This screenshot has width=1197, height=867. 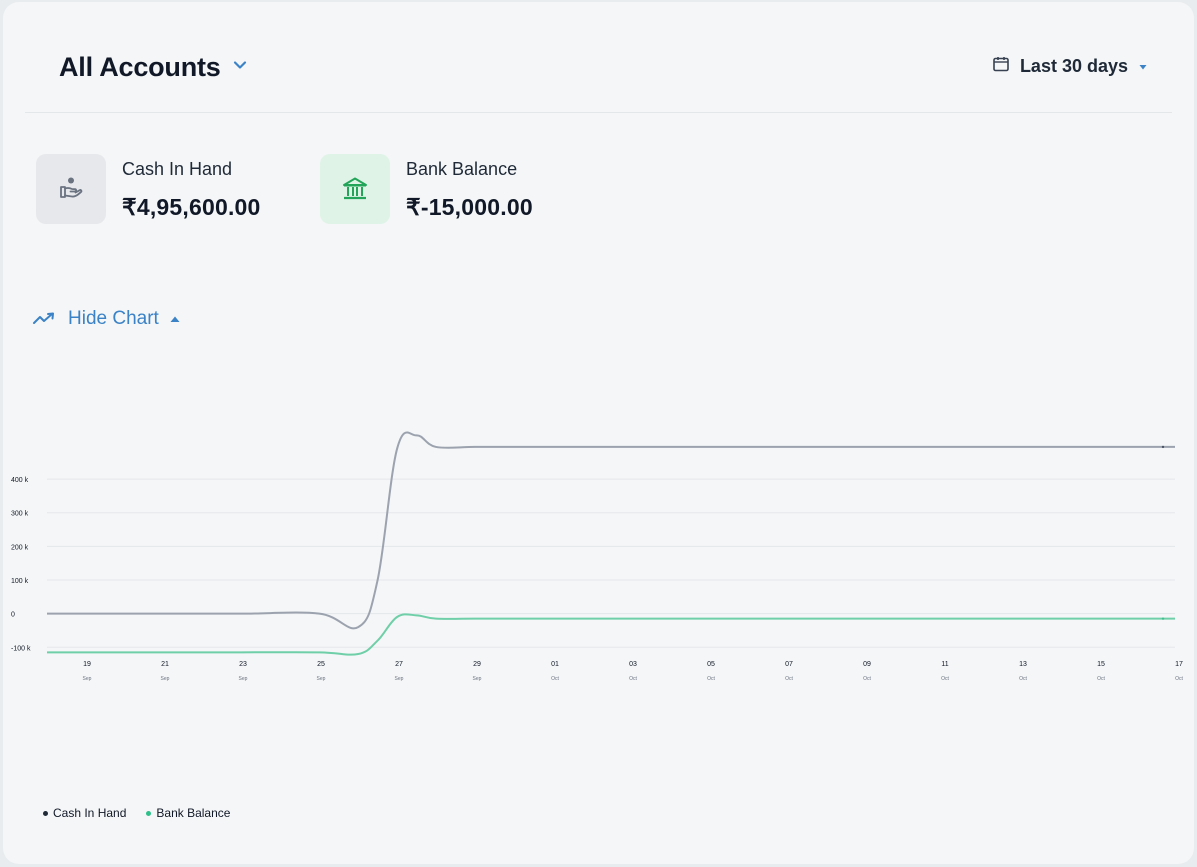 I want to click on x-tick-day: 29, so click(x=477, y=664).